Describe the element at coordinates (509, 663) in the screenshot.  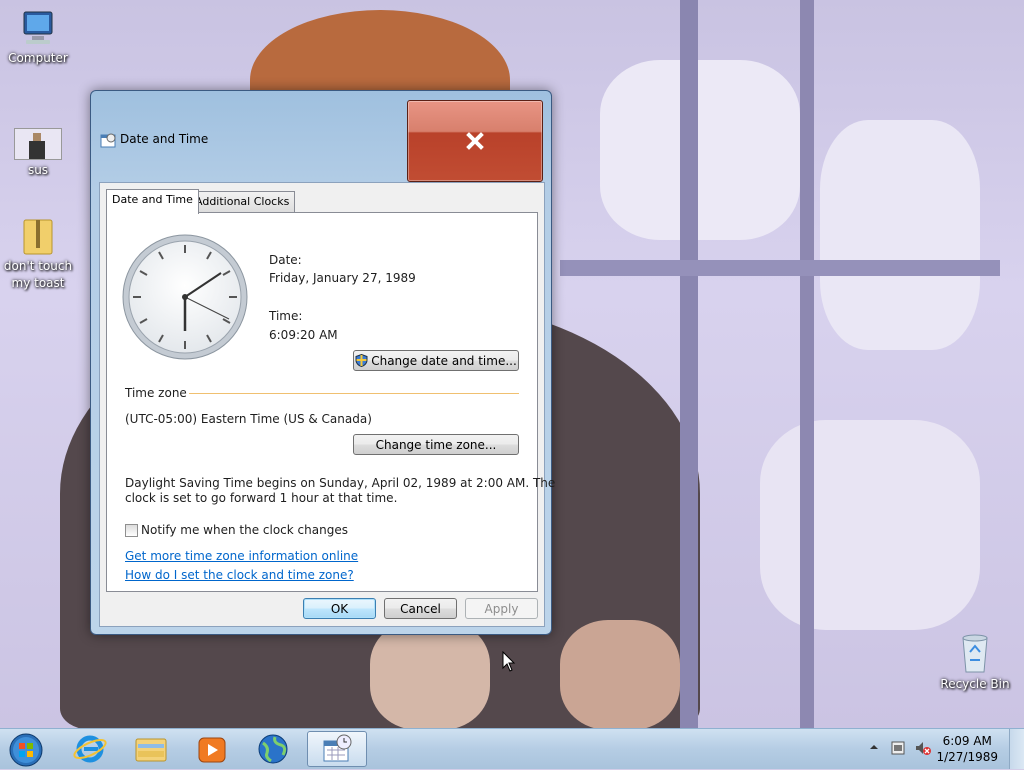
I see `mouse-cursor-icon` at that location.